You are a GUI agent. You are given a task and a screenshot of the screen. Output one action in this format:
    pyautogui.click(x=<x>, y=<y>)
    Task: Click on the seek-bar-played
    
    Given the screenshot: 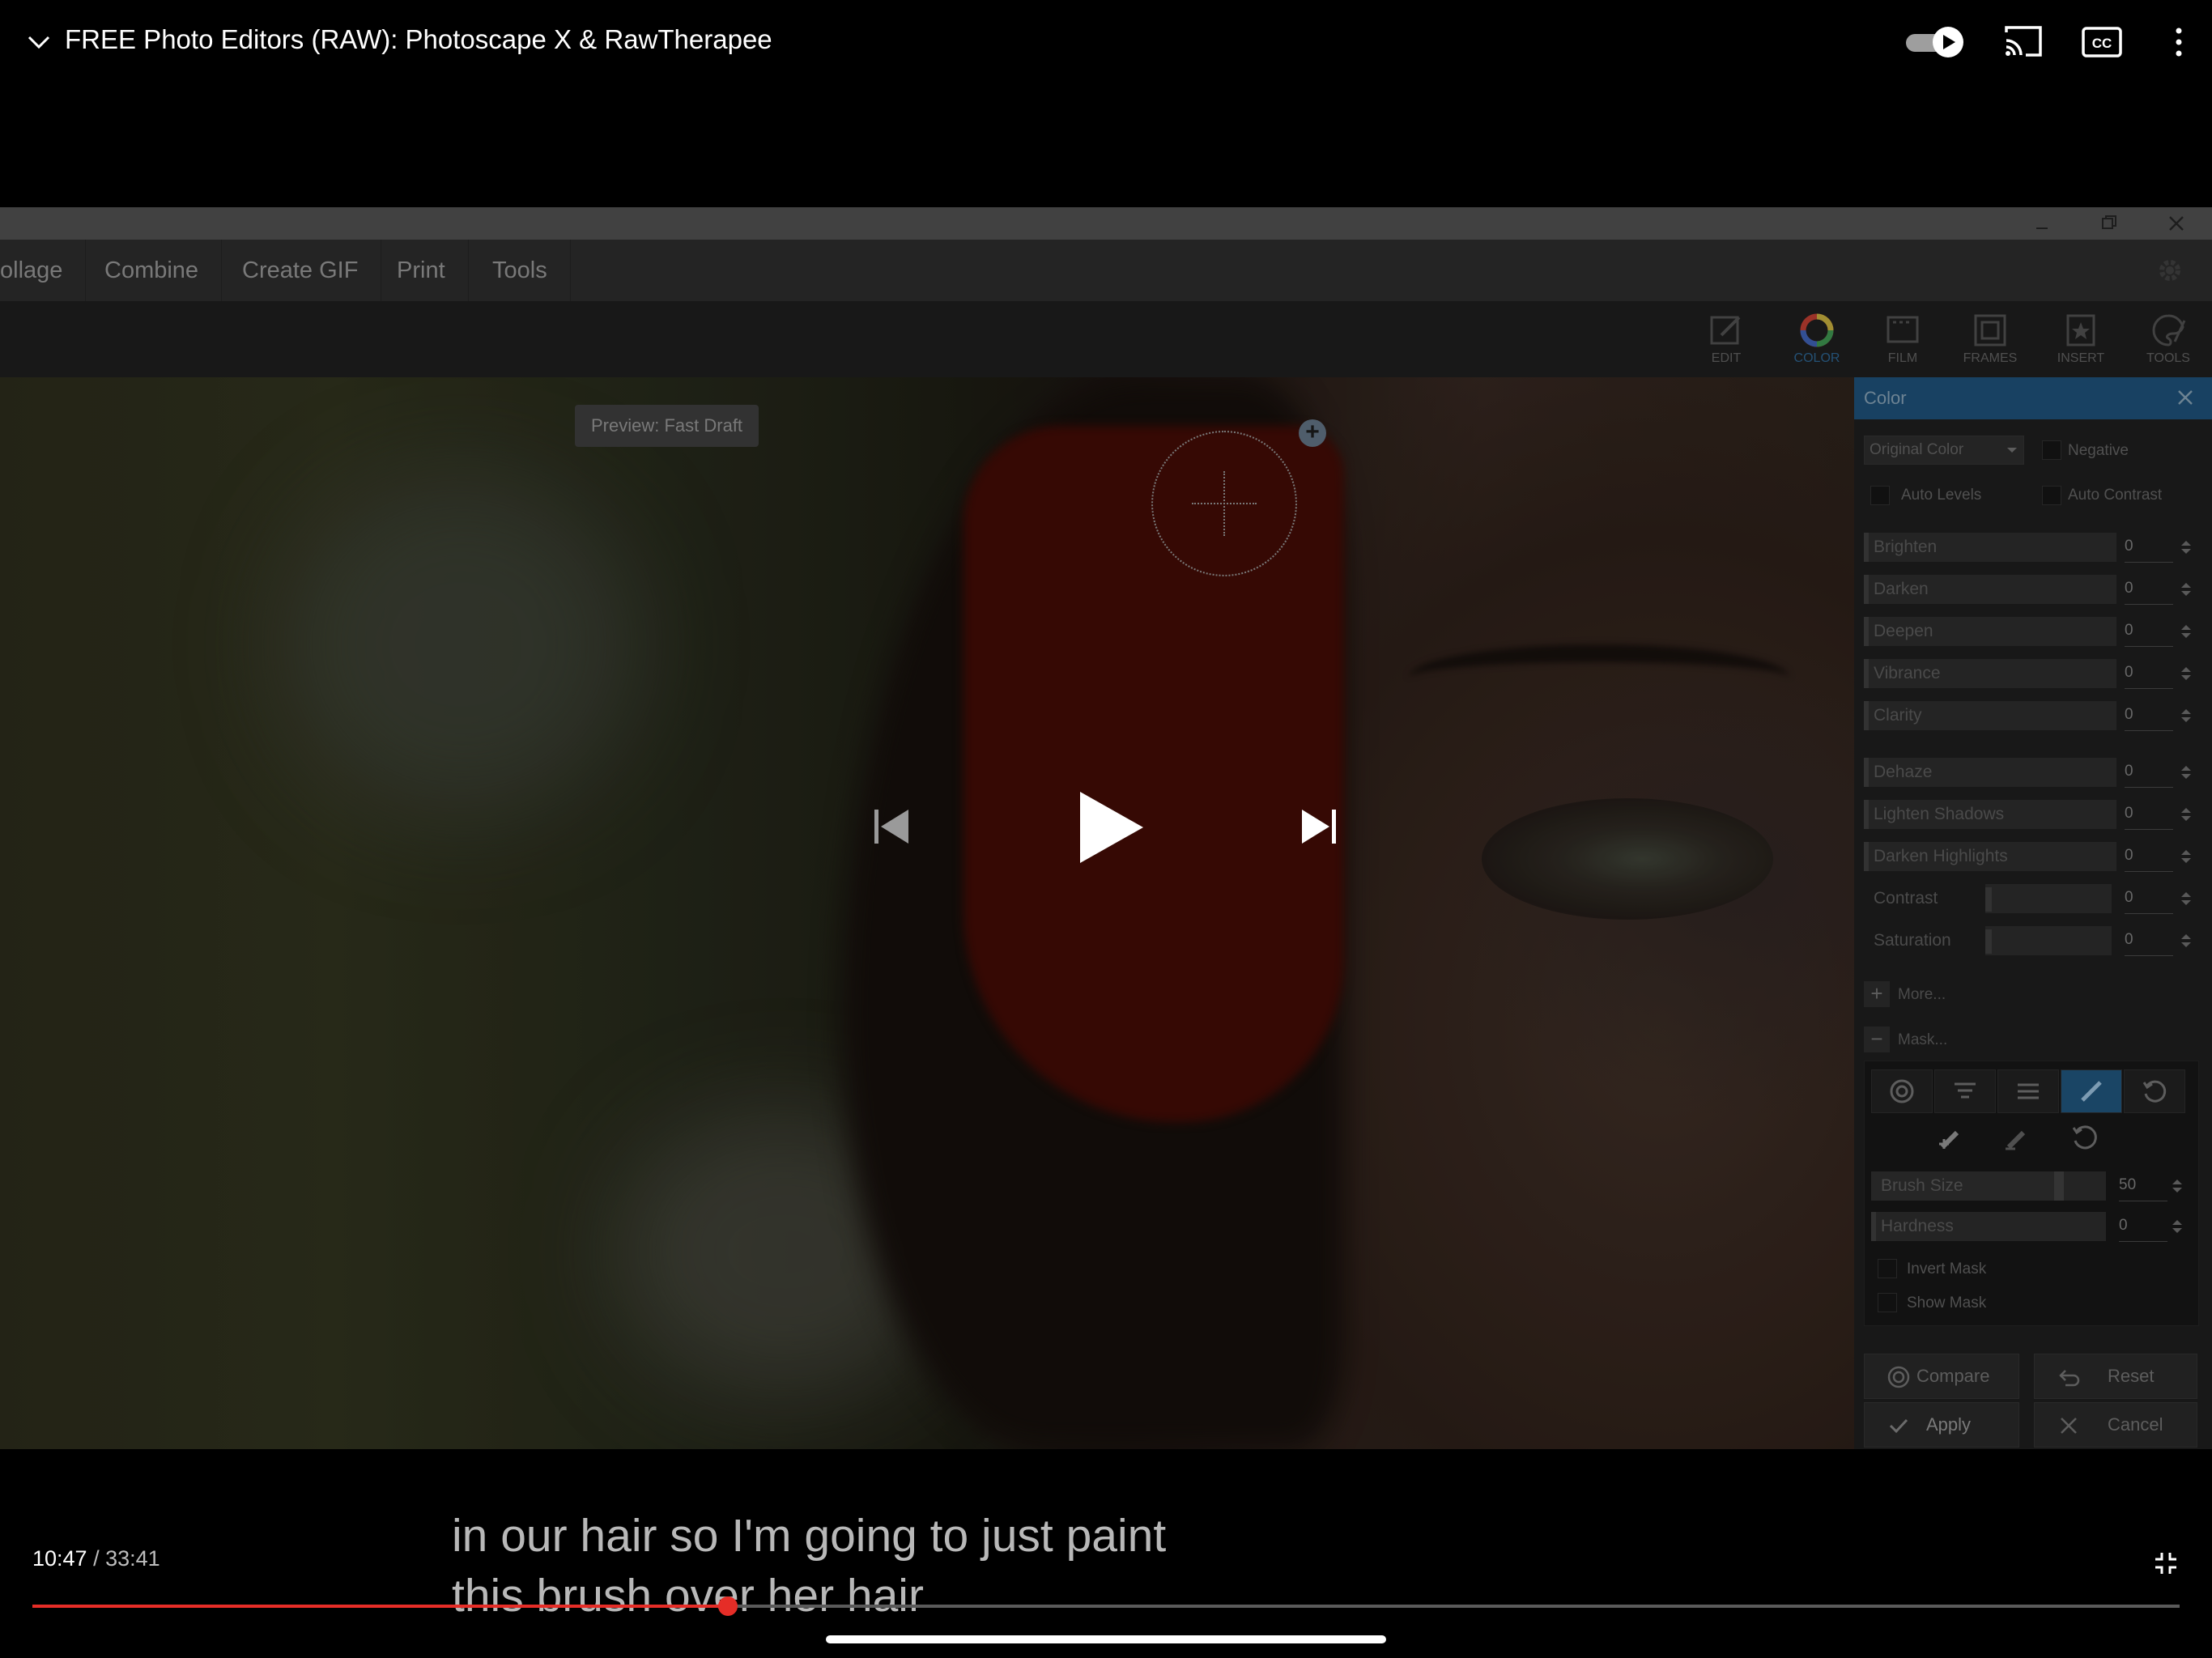 What is the action you would take?
    pyautogui.click(x=380, y=1606)
    